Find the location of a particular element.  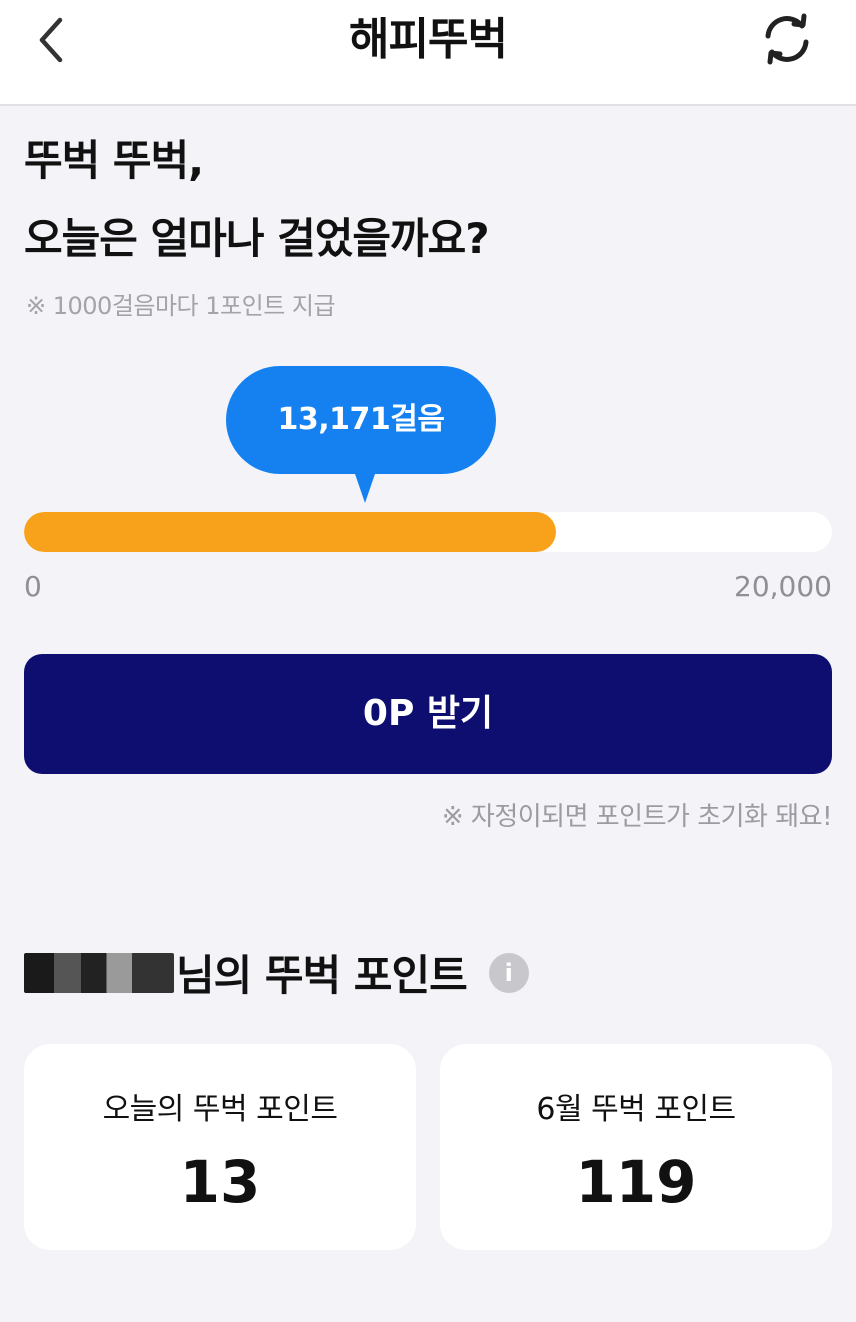

today-points-label: 오늘의 뚜벅 포인트 is located at coordinates (220, 1109).